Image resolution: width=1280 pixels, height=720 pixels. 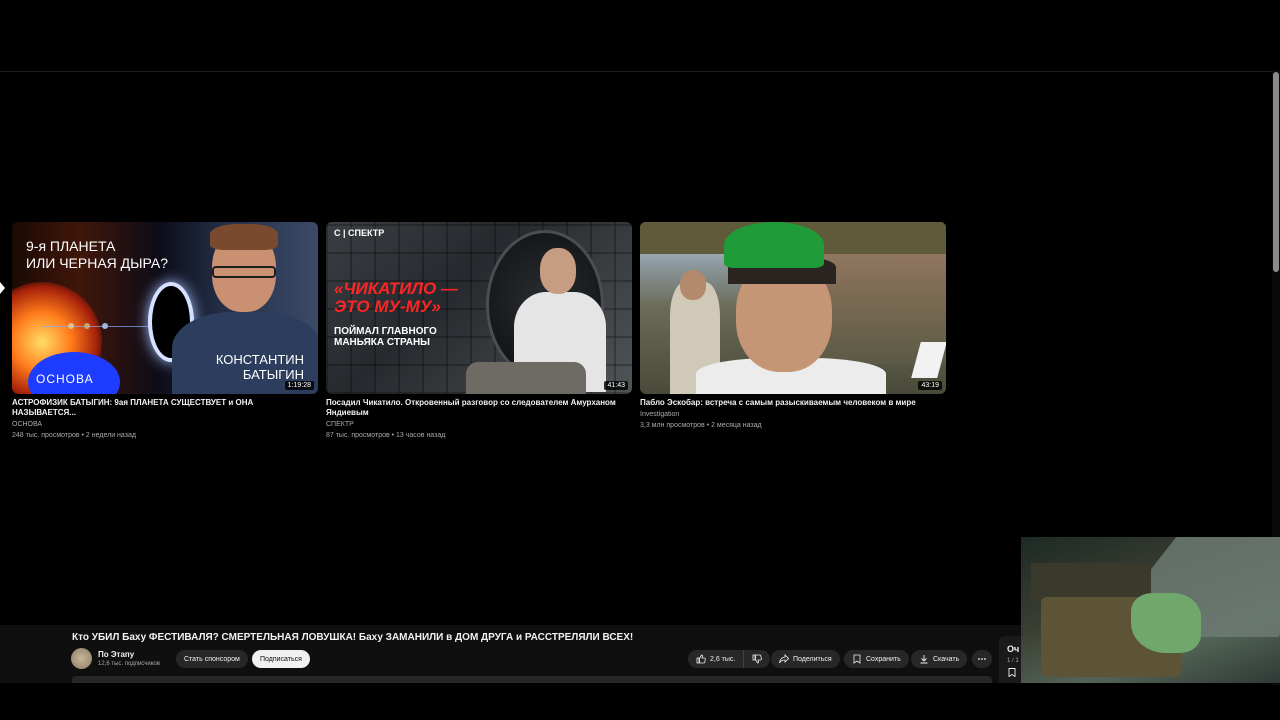 I want to click on description-box-edge, so click(x=532, y=679).